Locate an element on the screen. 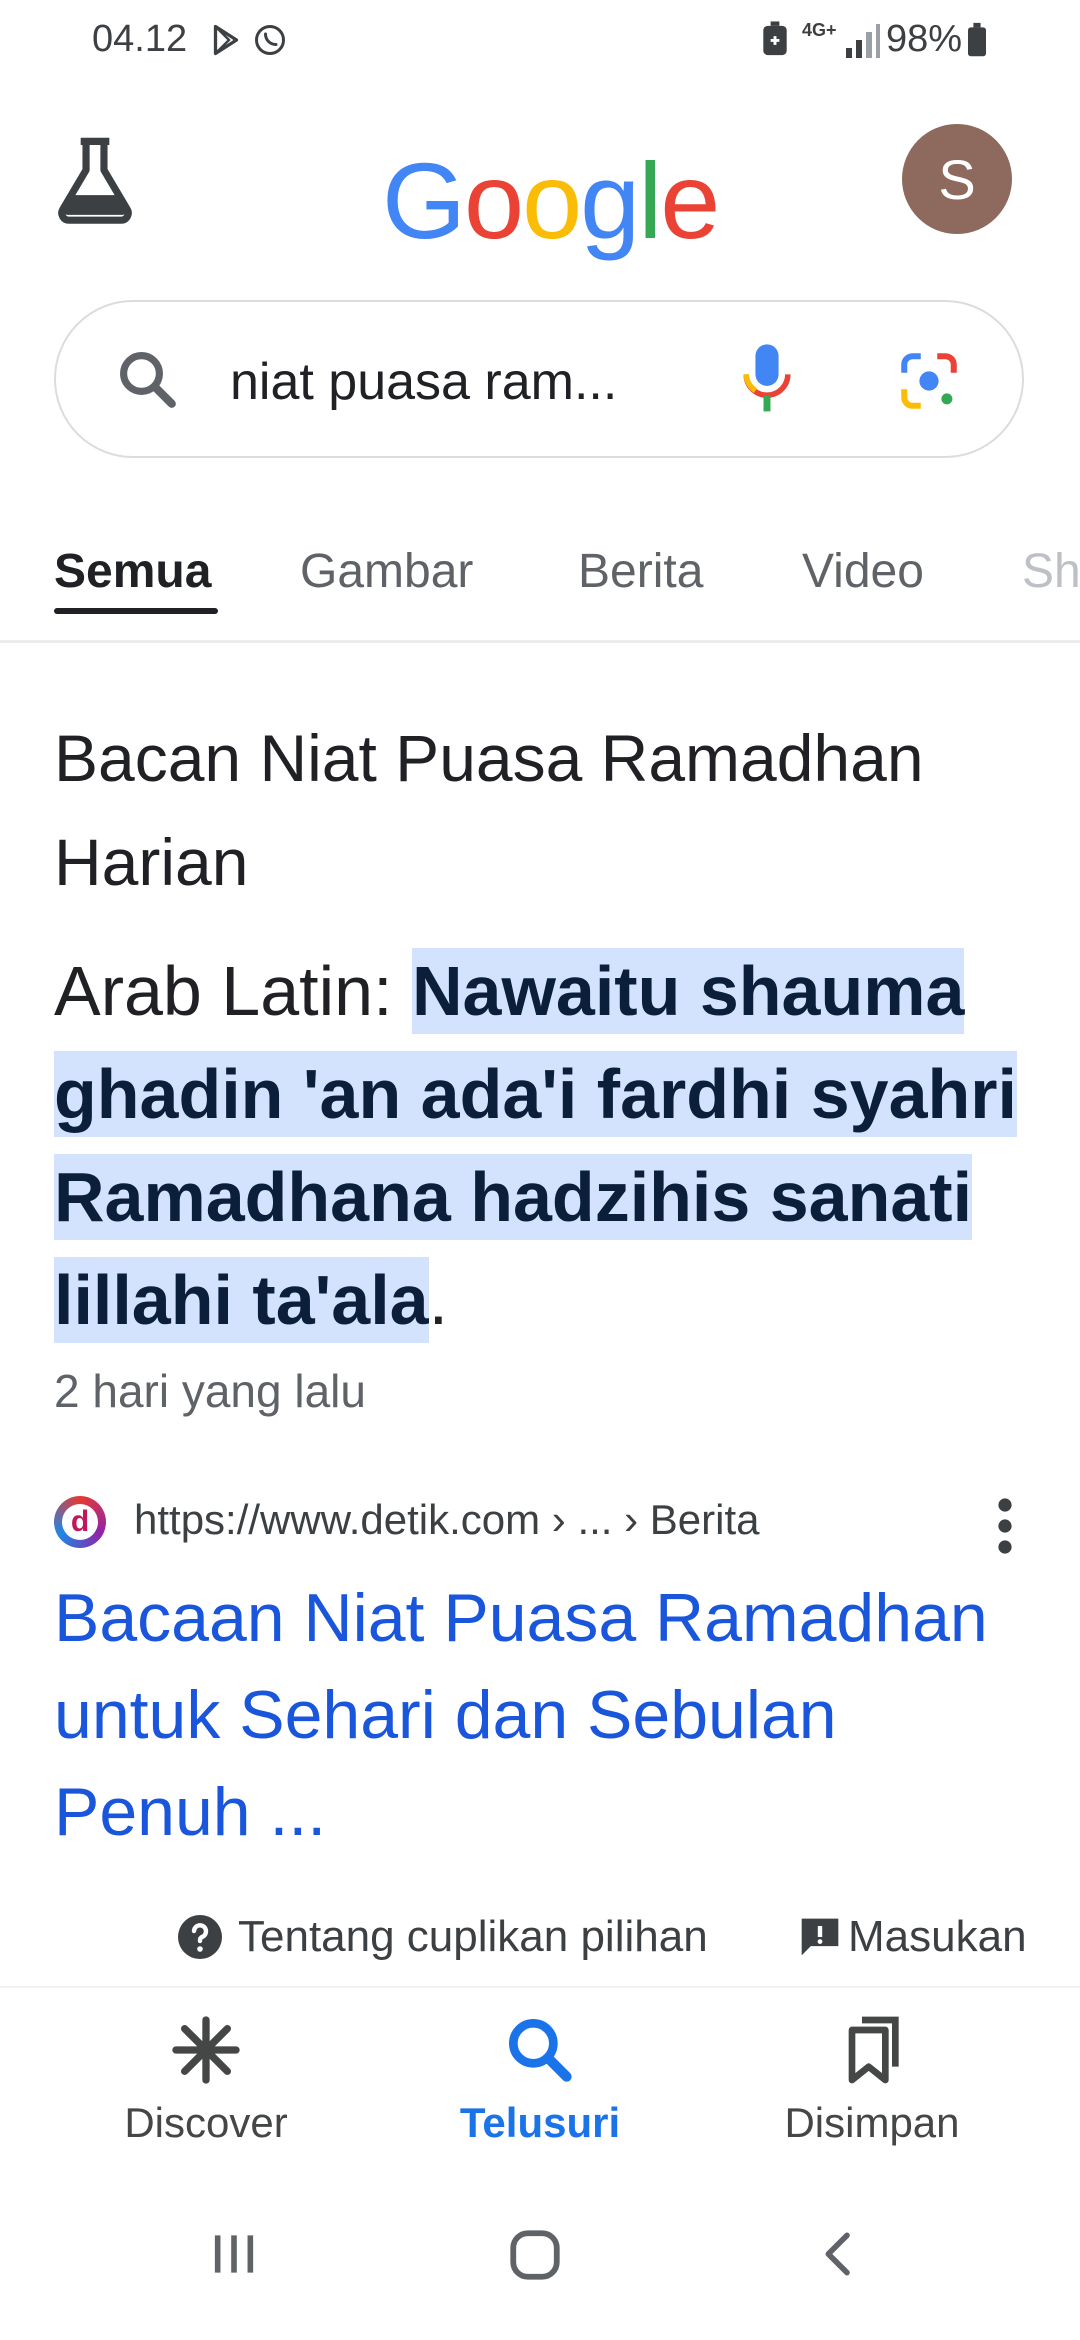  snippet-prefix: Arab Latin: is located at coordinates (233, 991).